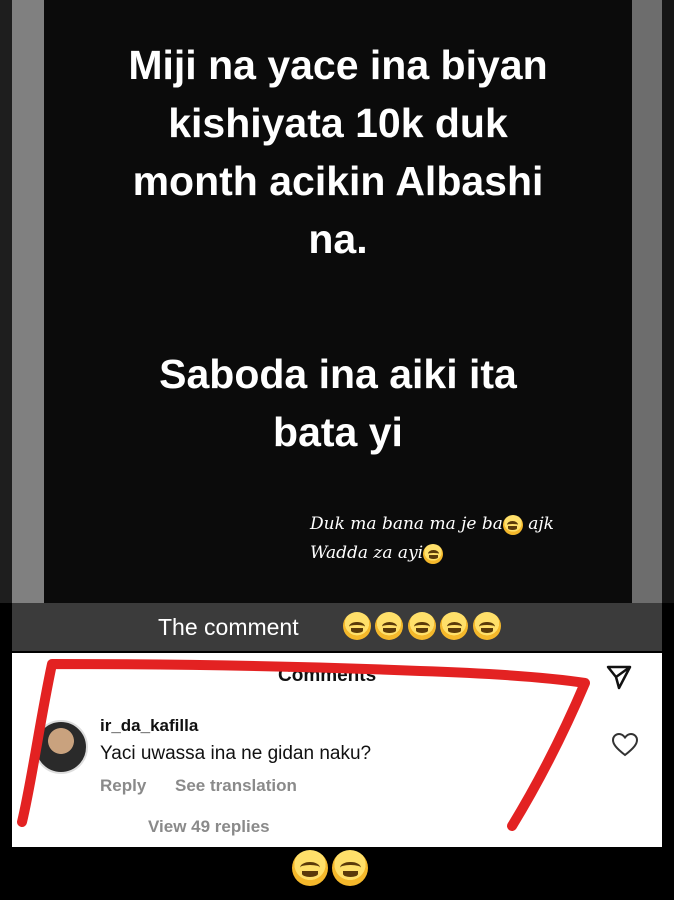 The image size is (674, 900). Describe the element at coordinates (538, 524) in the screenshot. I see `small-text-suffix: ajk` at that location.